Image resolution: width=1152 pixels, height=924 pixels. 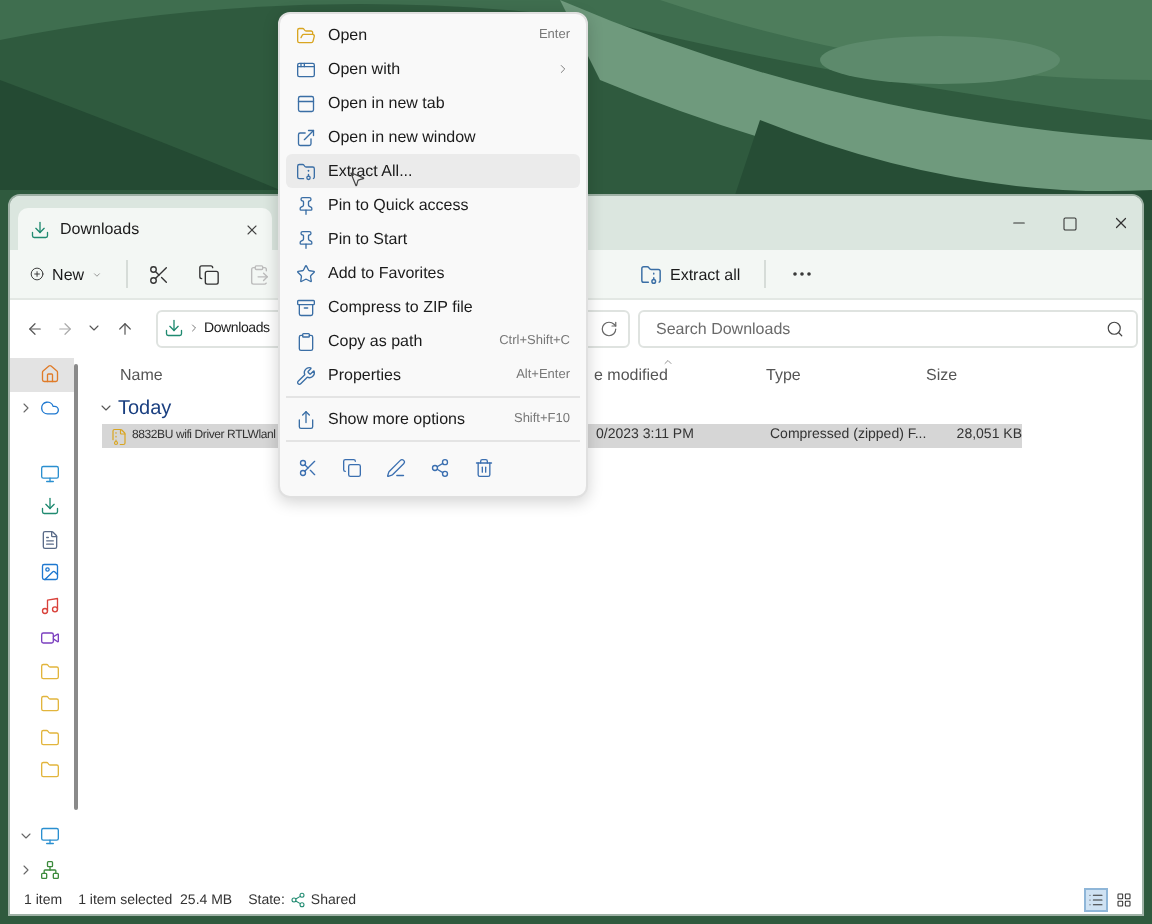 I want to click on zip-file-icon, so click(x=119, y=436).